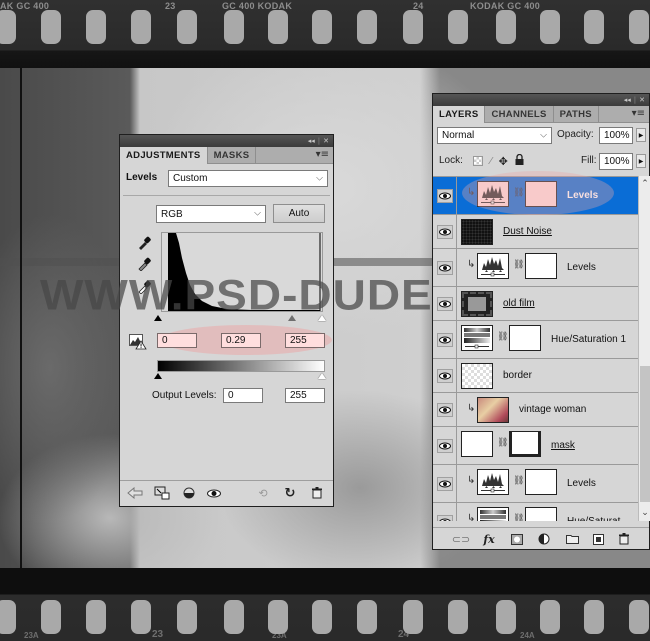 This screenshot has height=641, width=650. I want to click on delete-icon, so click(317, 493).